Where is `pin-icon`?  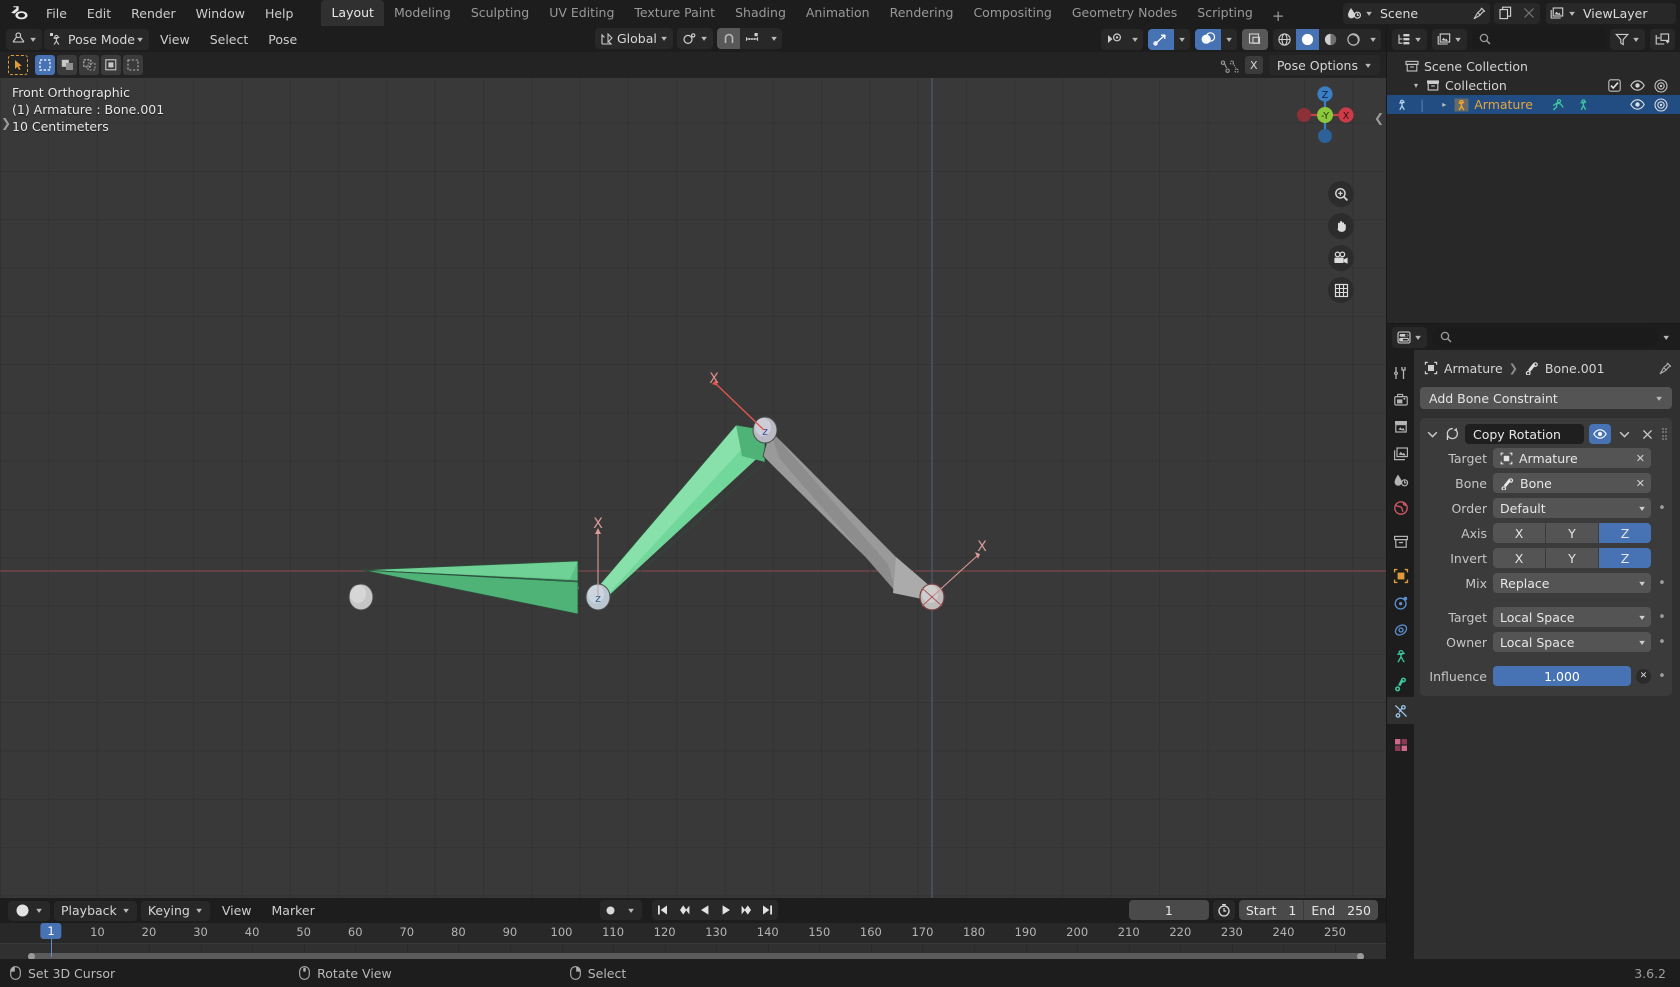
pin-icon is located at coordinates (1665, 368).